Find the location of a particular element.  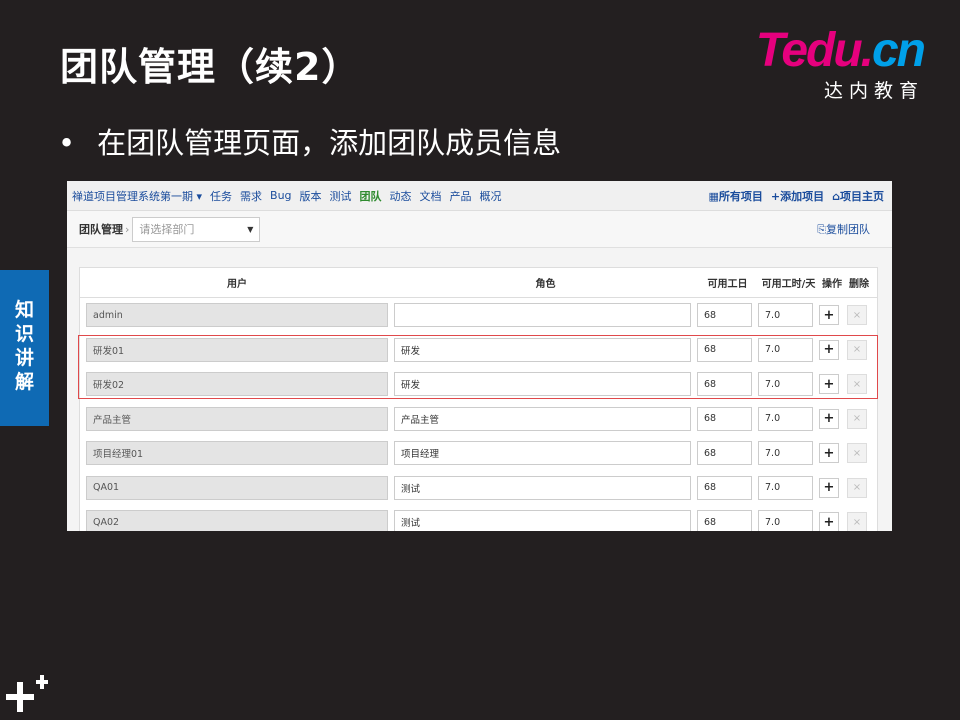

tedu-logo: Tedu.cn 达内教育 is located at coordinates (840, 63).